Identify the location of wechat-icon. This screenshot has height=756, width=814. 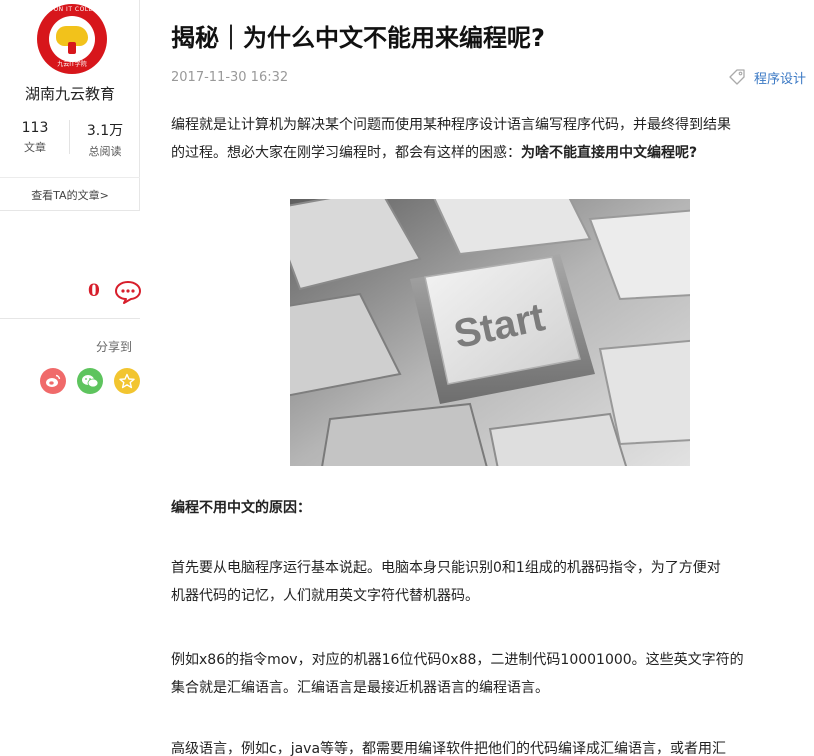
(90, 381).